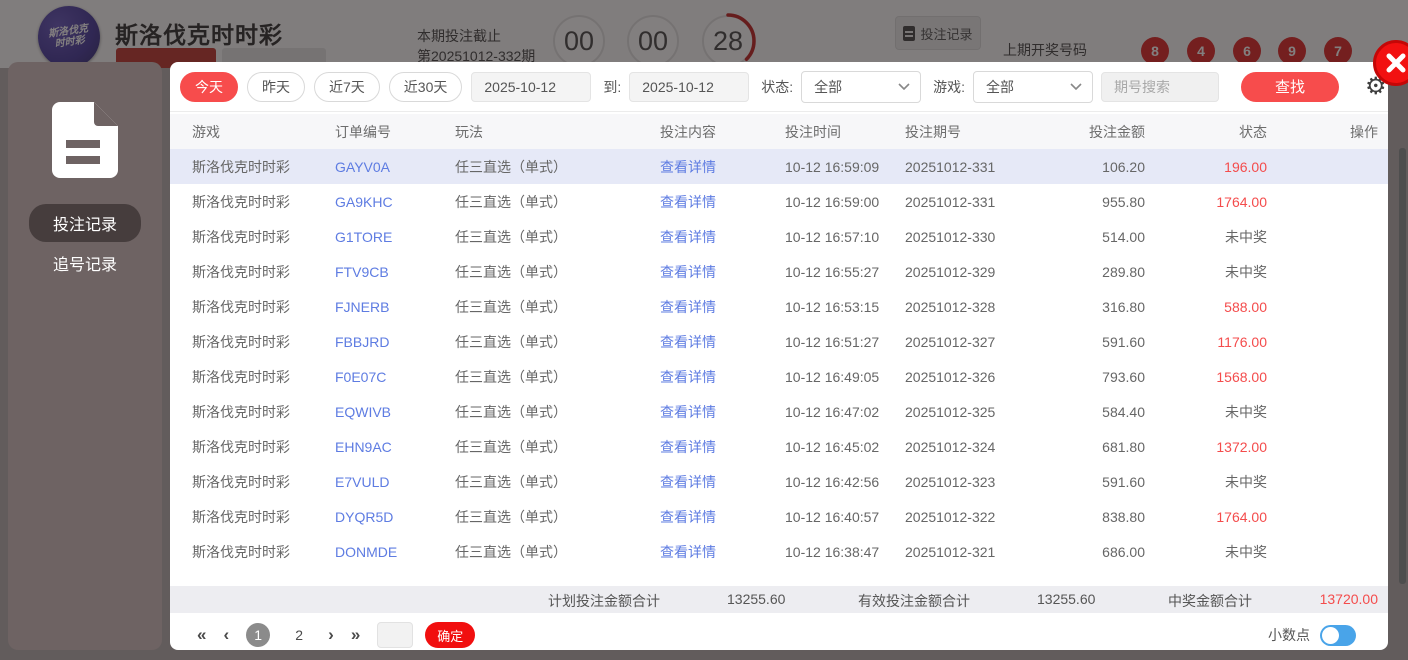 The height and width of the screenshot is (660, 1408). Describe the element at coordinates (832, 306) in the screenshot. I see `cell-time: 10-12 16:53:15` at that location.